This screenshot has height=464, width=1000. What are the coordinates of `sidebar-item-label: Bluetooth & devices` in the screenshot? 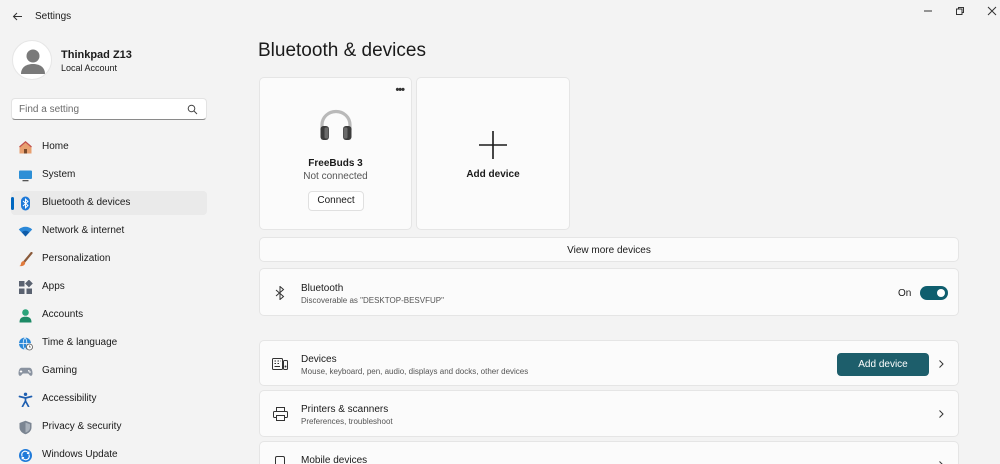 It's located at (86, 202).